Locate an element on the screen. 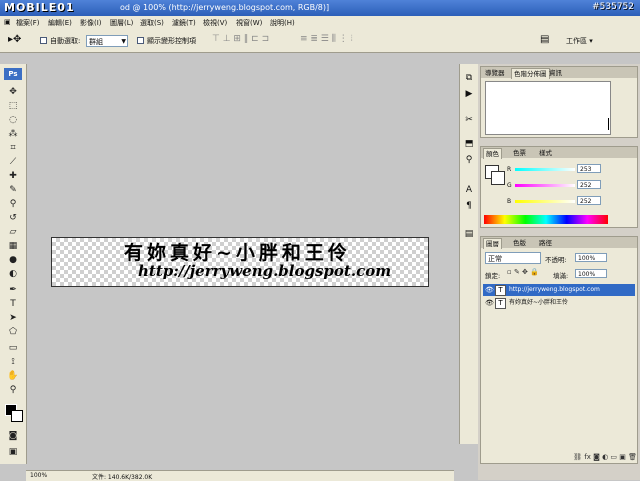  watermark-logo: MOBILE01 is located at coordinates (39, 7).